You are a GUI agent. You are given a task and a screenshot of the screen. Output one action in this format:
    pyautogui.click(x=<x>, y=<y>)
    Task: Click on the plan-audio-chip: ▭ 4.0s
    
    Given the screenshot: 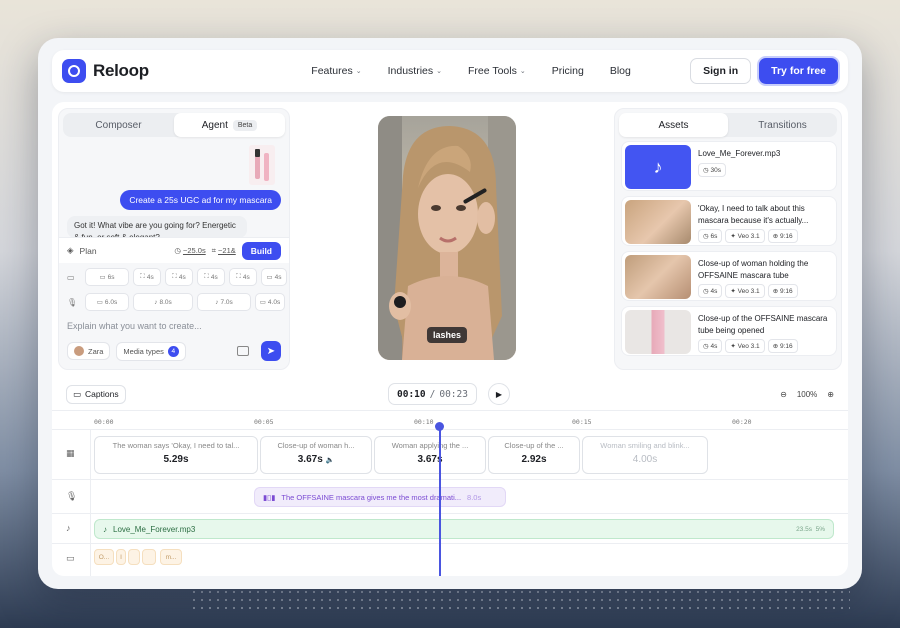 What is the action you would take?
    pyautogui.click(x=270, y=302)
    